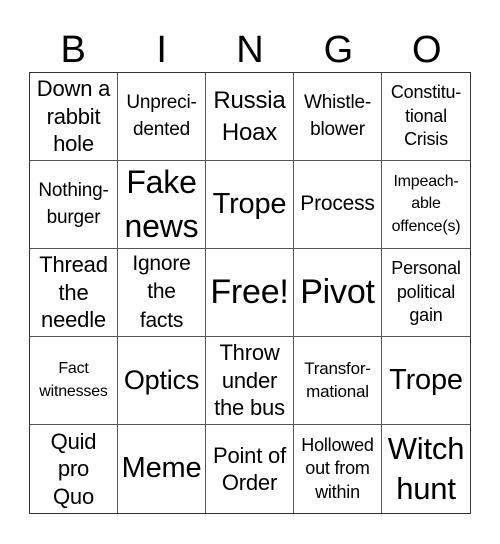  I want to click on bingo-cell: Ignore the facts, so click(162, 293).